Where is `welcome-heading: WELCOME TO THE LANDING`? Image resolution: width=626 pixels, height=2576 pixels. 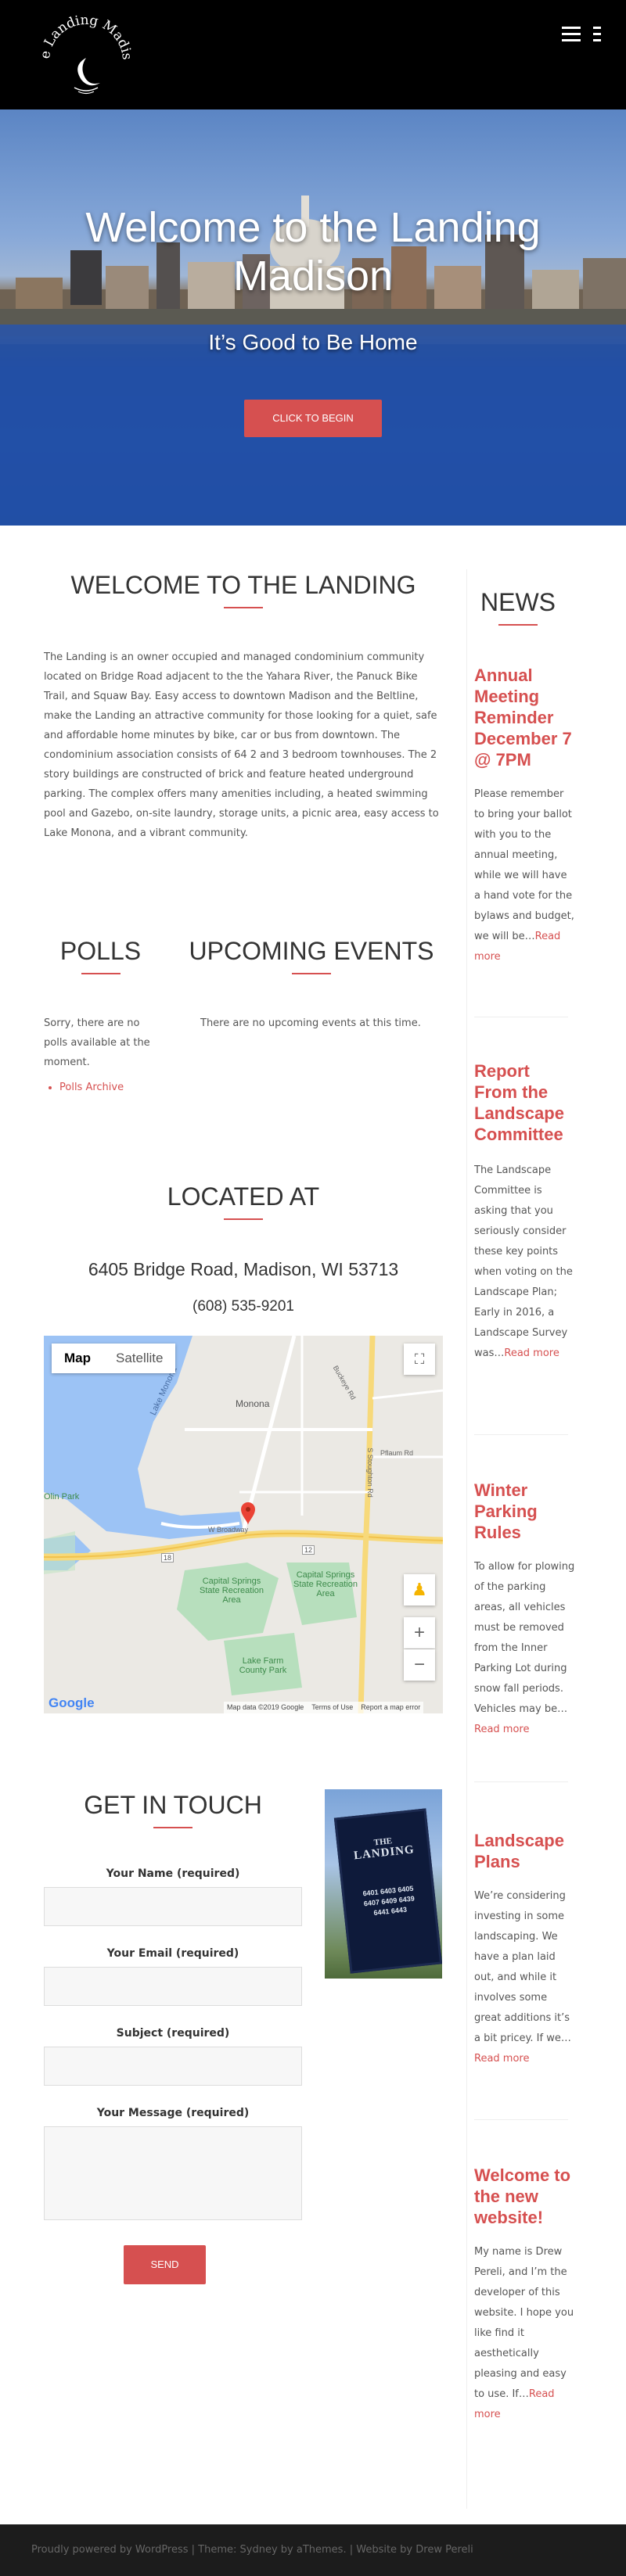
welcome-heading: WELCOME TO THE LANDING is located at coordinates (243, 585).